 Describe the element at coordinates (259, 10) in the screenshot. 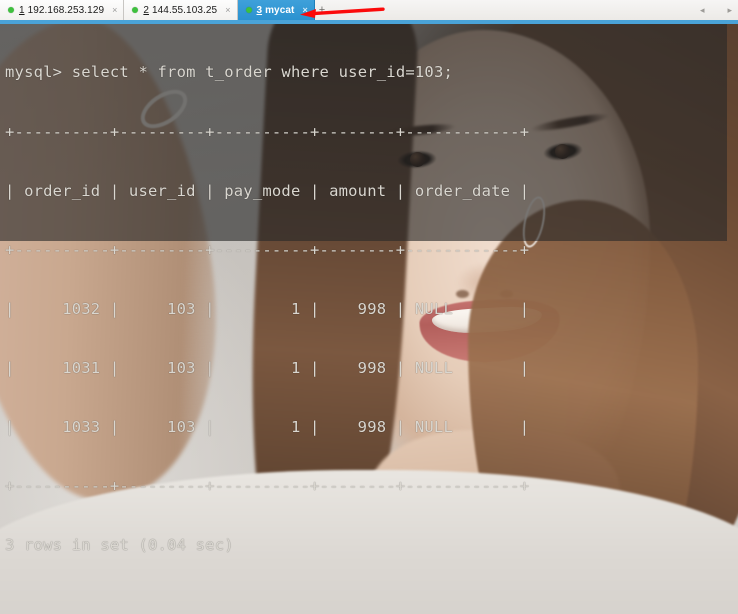

I see `tab-index: 3` at that location.